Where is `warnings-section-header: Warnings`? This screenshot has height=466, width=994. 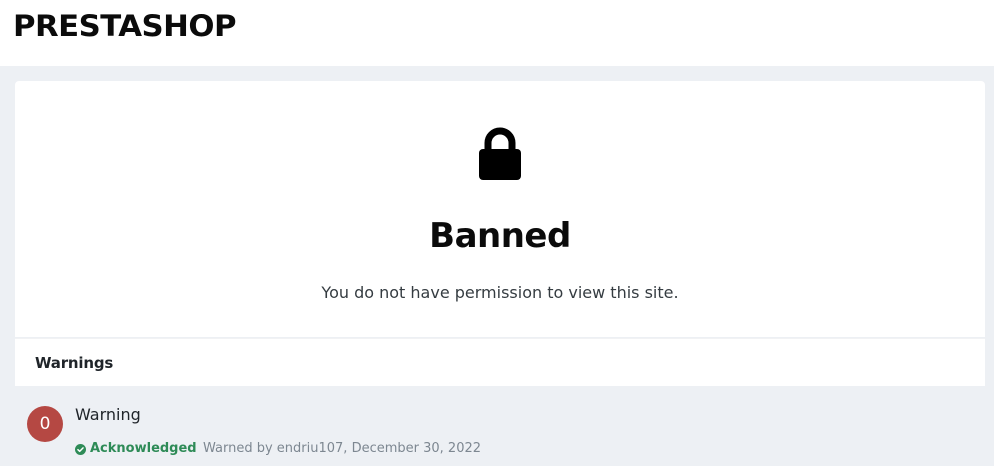 warnings-section-header: Warnings is located at coordinates (500, 362).